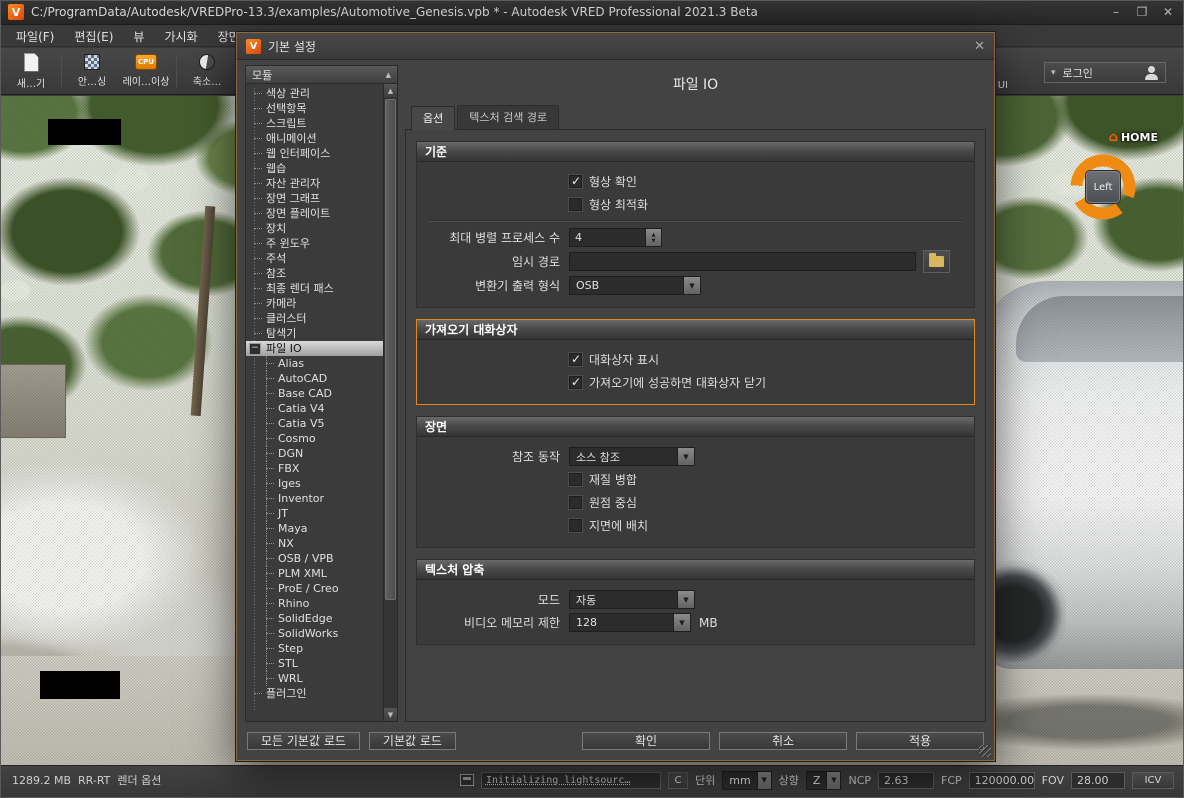 This screenshot has height=798, width=1184. Describe the element at coordinates (390, 714) in the screenshot. I see `scroll-down-icon: ▼` at that location.